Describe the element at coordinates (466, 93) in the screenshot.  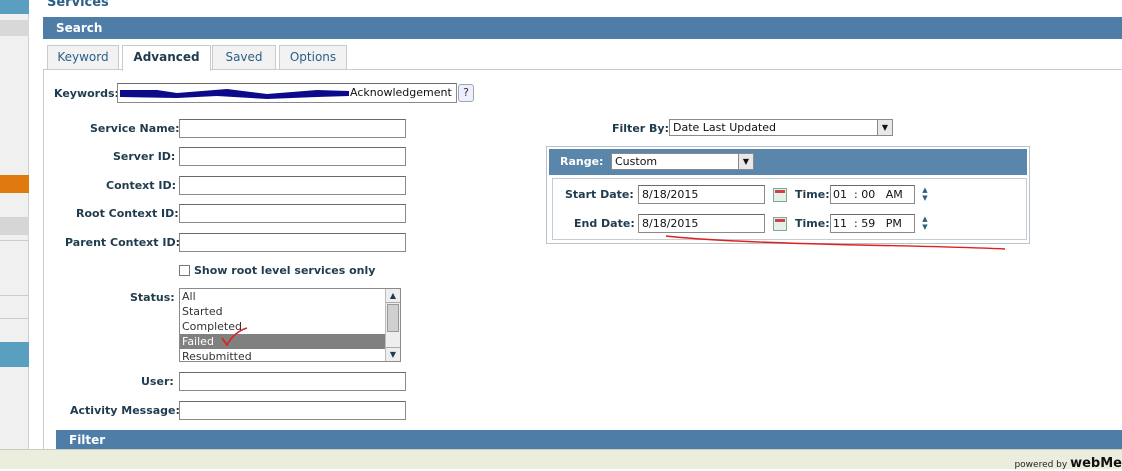
I see `keywords-help-button: ?` at that location.